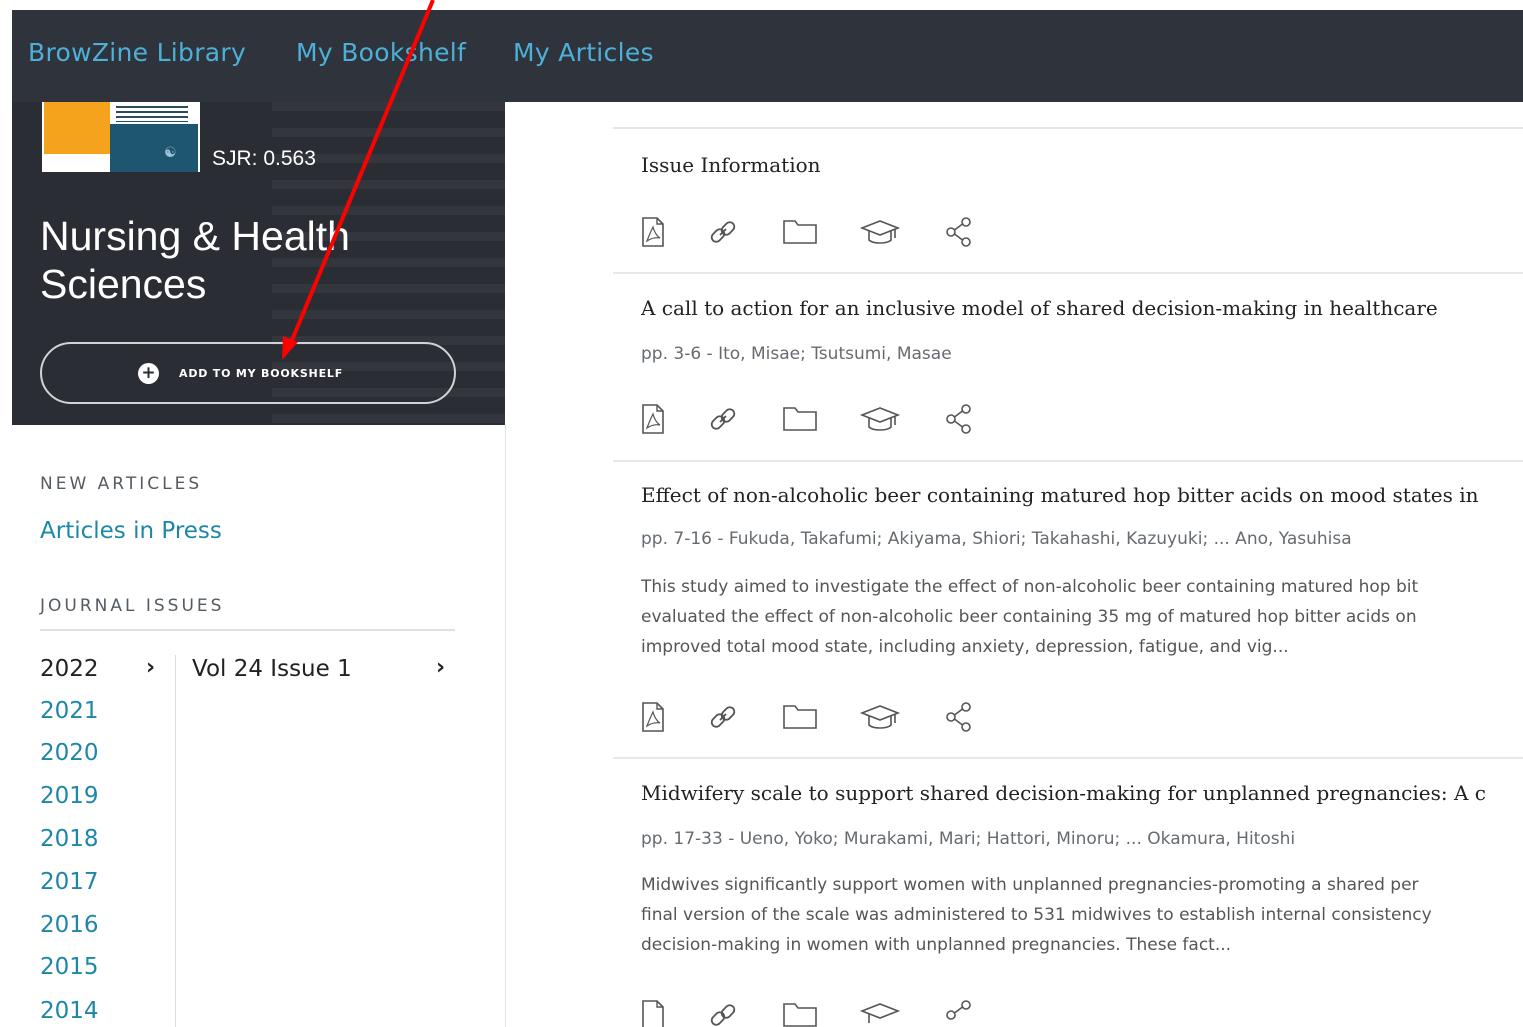 This screenshot has width=1523, height=1027. What do you see at coordinates (148, 373) in the screenshot?
I see `plus-icon: +` at bounding box center [148, 373].